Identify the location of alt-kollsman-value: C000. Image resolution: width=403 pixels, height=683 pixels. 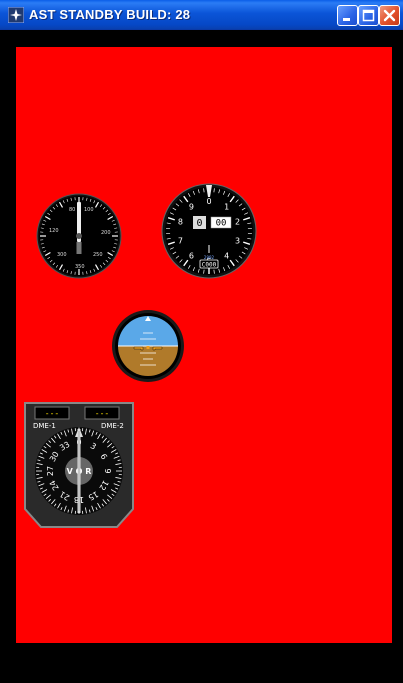
(209, 265).